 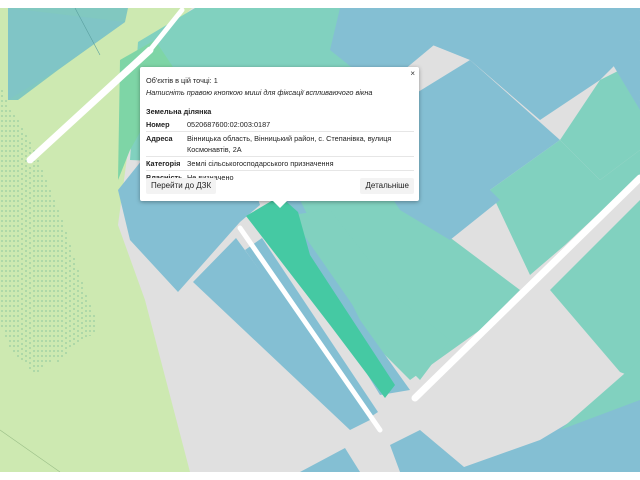 I want to click on object-count: Об'єктів в цій точці: 1, so click(x=182, y=80).